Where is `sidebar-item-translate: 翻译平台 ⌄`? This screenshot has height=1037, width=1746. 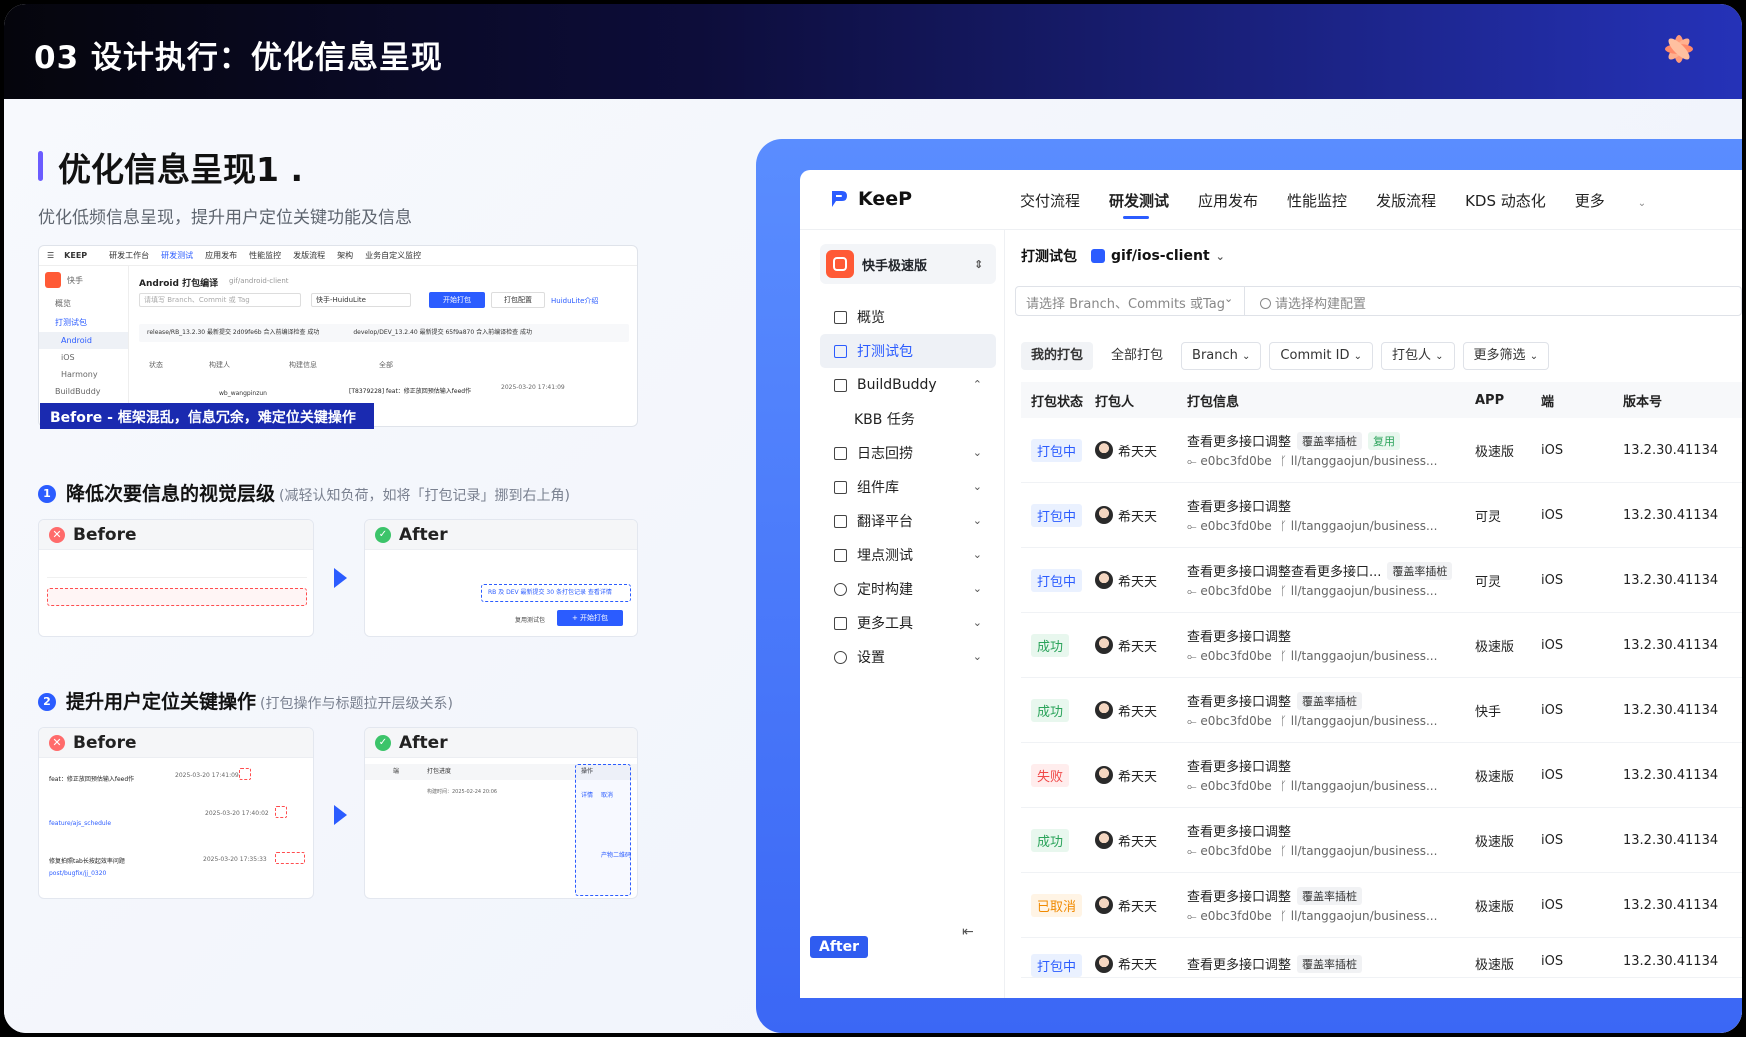
sidebar-item-translate: 翻译平台 ⌄ is located at coordinates (908, 521).